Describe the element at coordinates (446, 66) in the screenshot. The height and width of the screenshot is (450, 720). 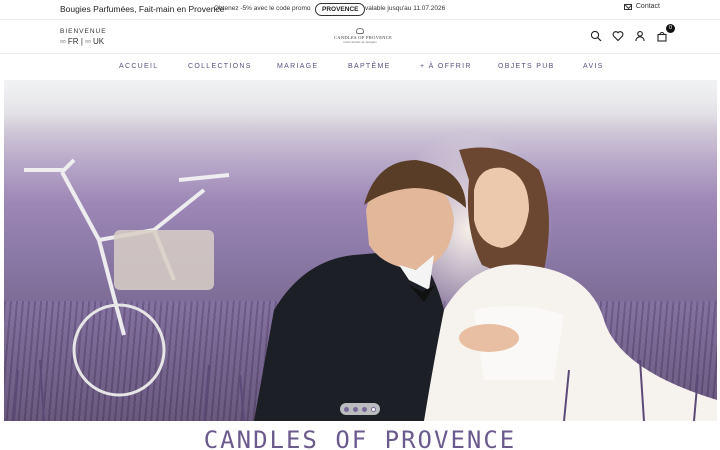
I see `nav-item-a-offrir: + À OFFRIR` at that location.